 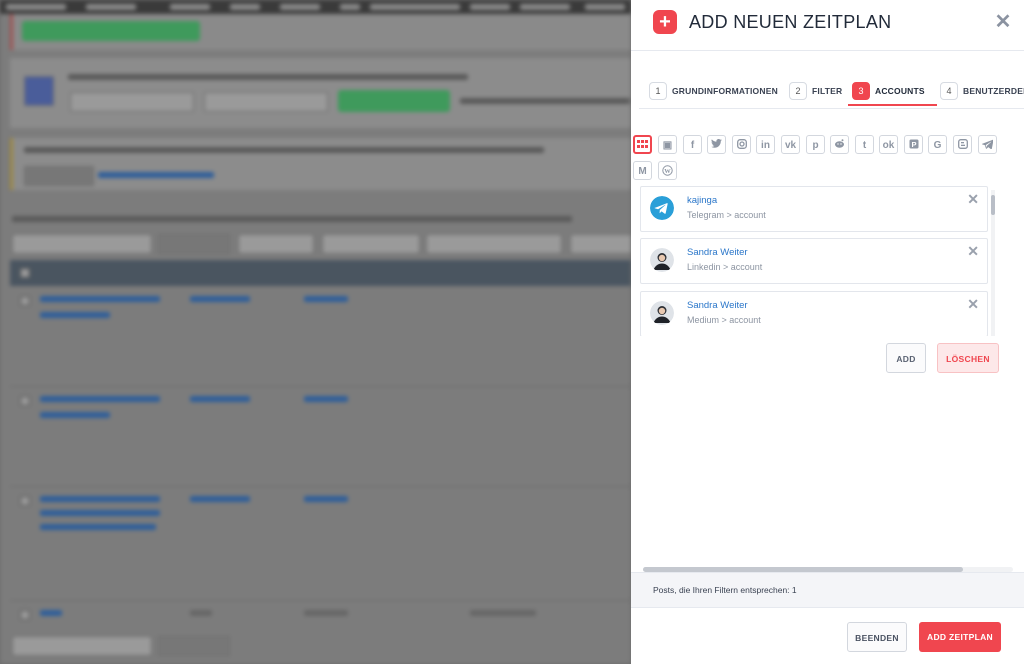 I want to click on plus-icon: +, so click(x=665, y=22).